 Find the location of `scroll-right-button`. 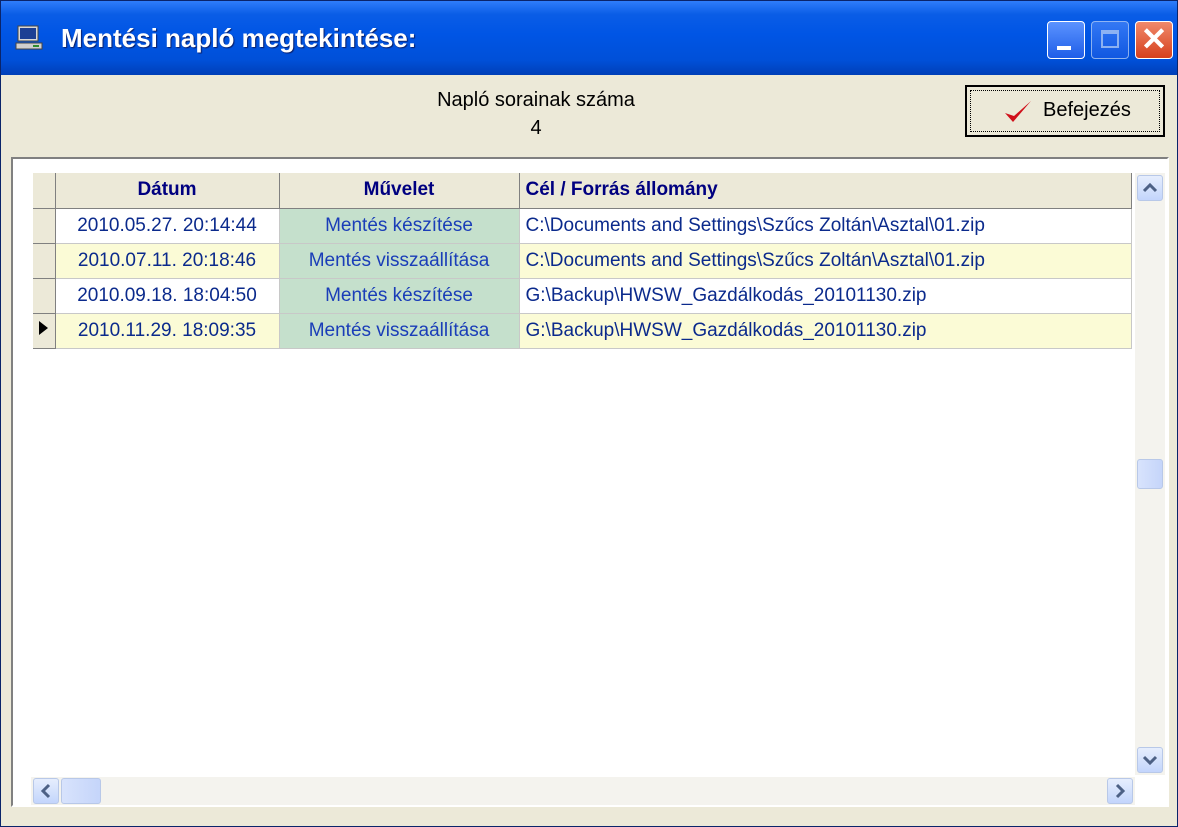

scroll-right-button is located at coordinates (1120, 791).